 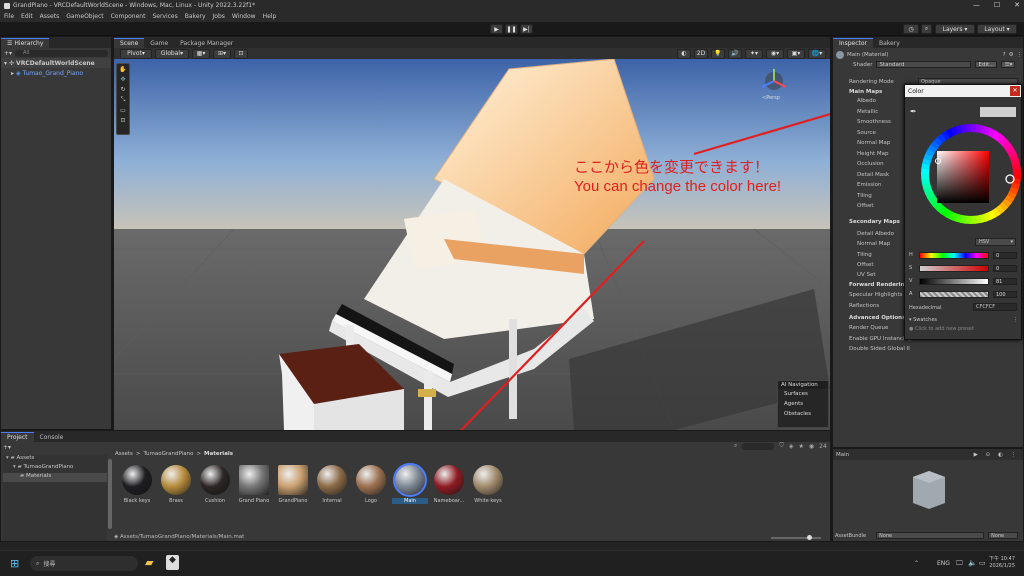 What do you see at coordinates (875, 295) in the screenshot?
I see `inspector-property: Specular Highlights` at bounding box center [875, 295].